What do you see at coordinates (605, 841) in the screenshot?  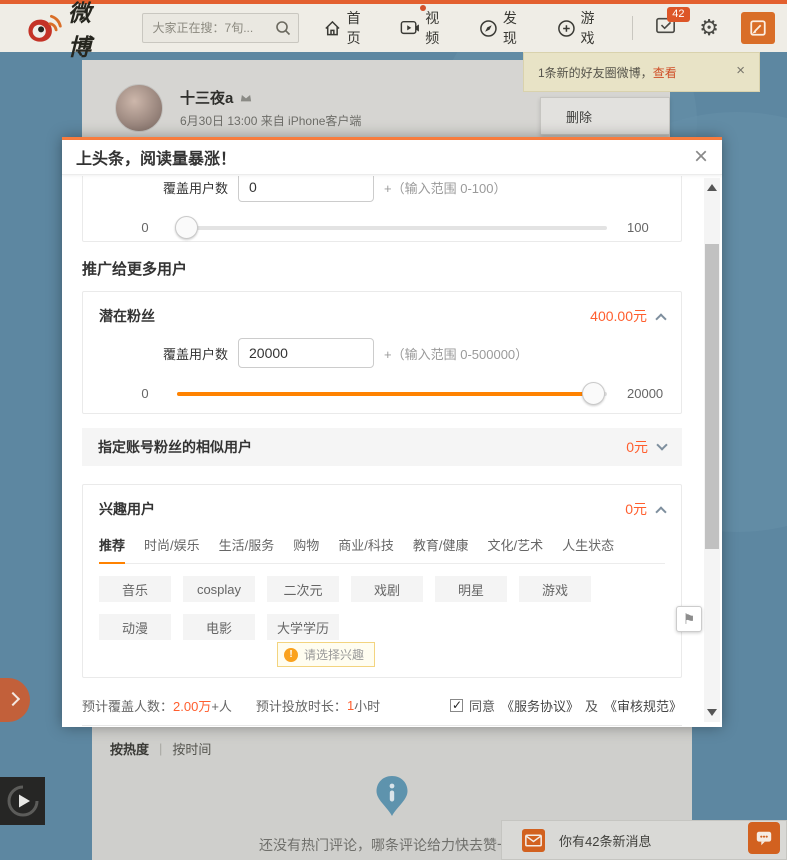 I see `new-messages-text: 你有42条新消息` at bounding box center [605, 841].